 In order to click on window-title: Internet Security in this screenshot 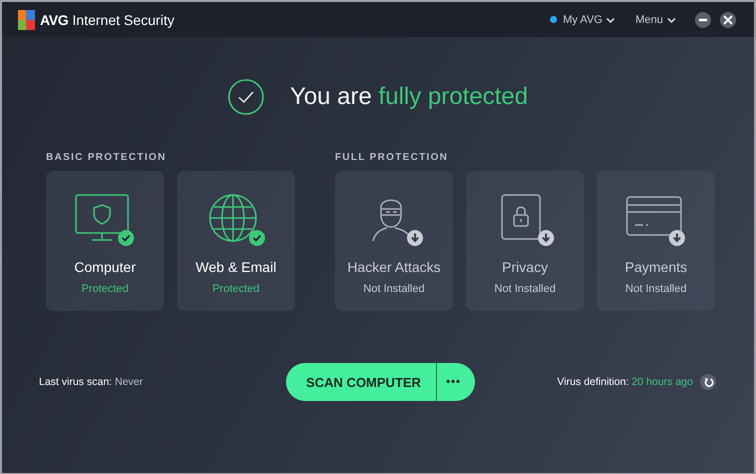, I will do `click(123, 20)`.